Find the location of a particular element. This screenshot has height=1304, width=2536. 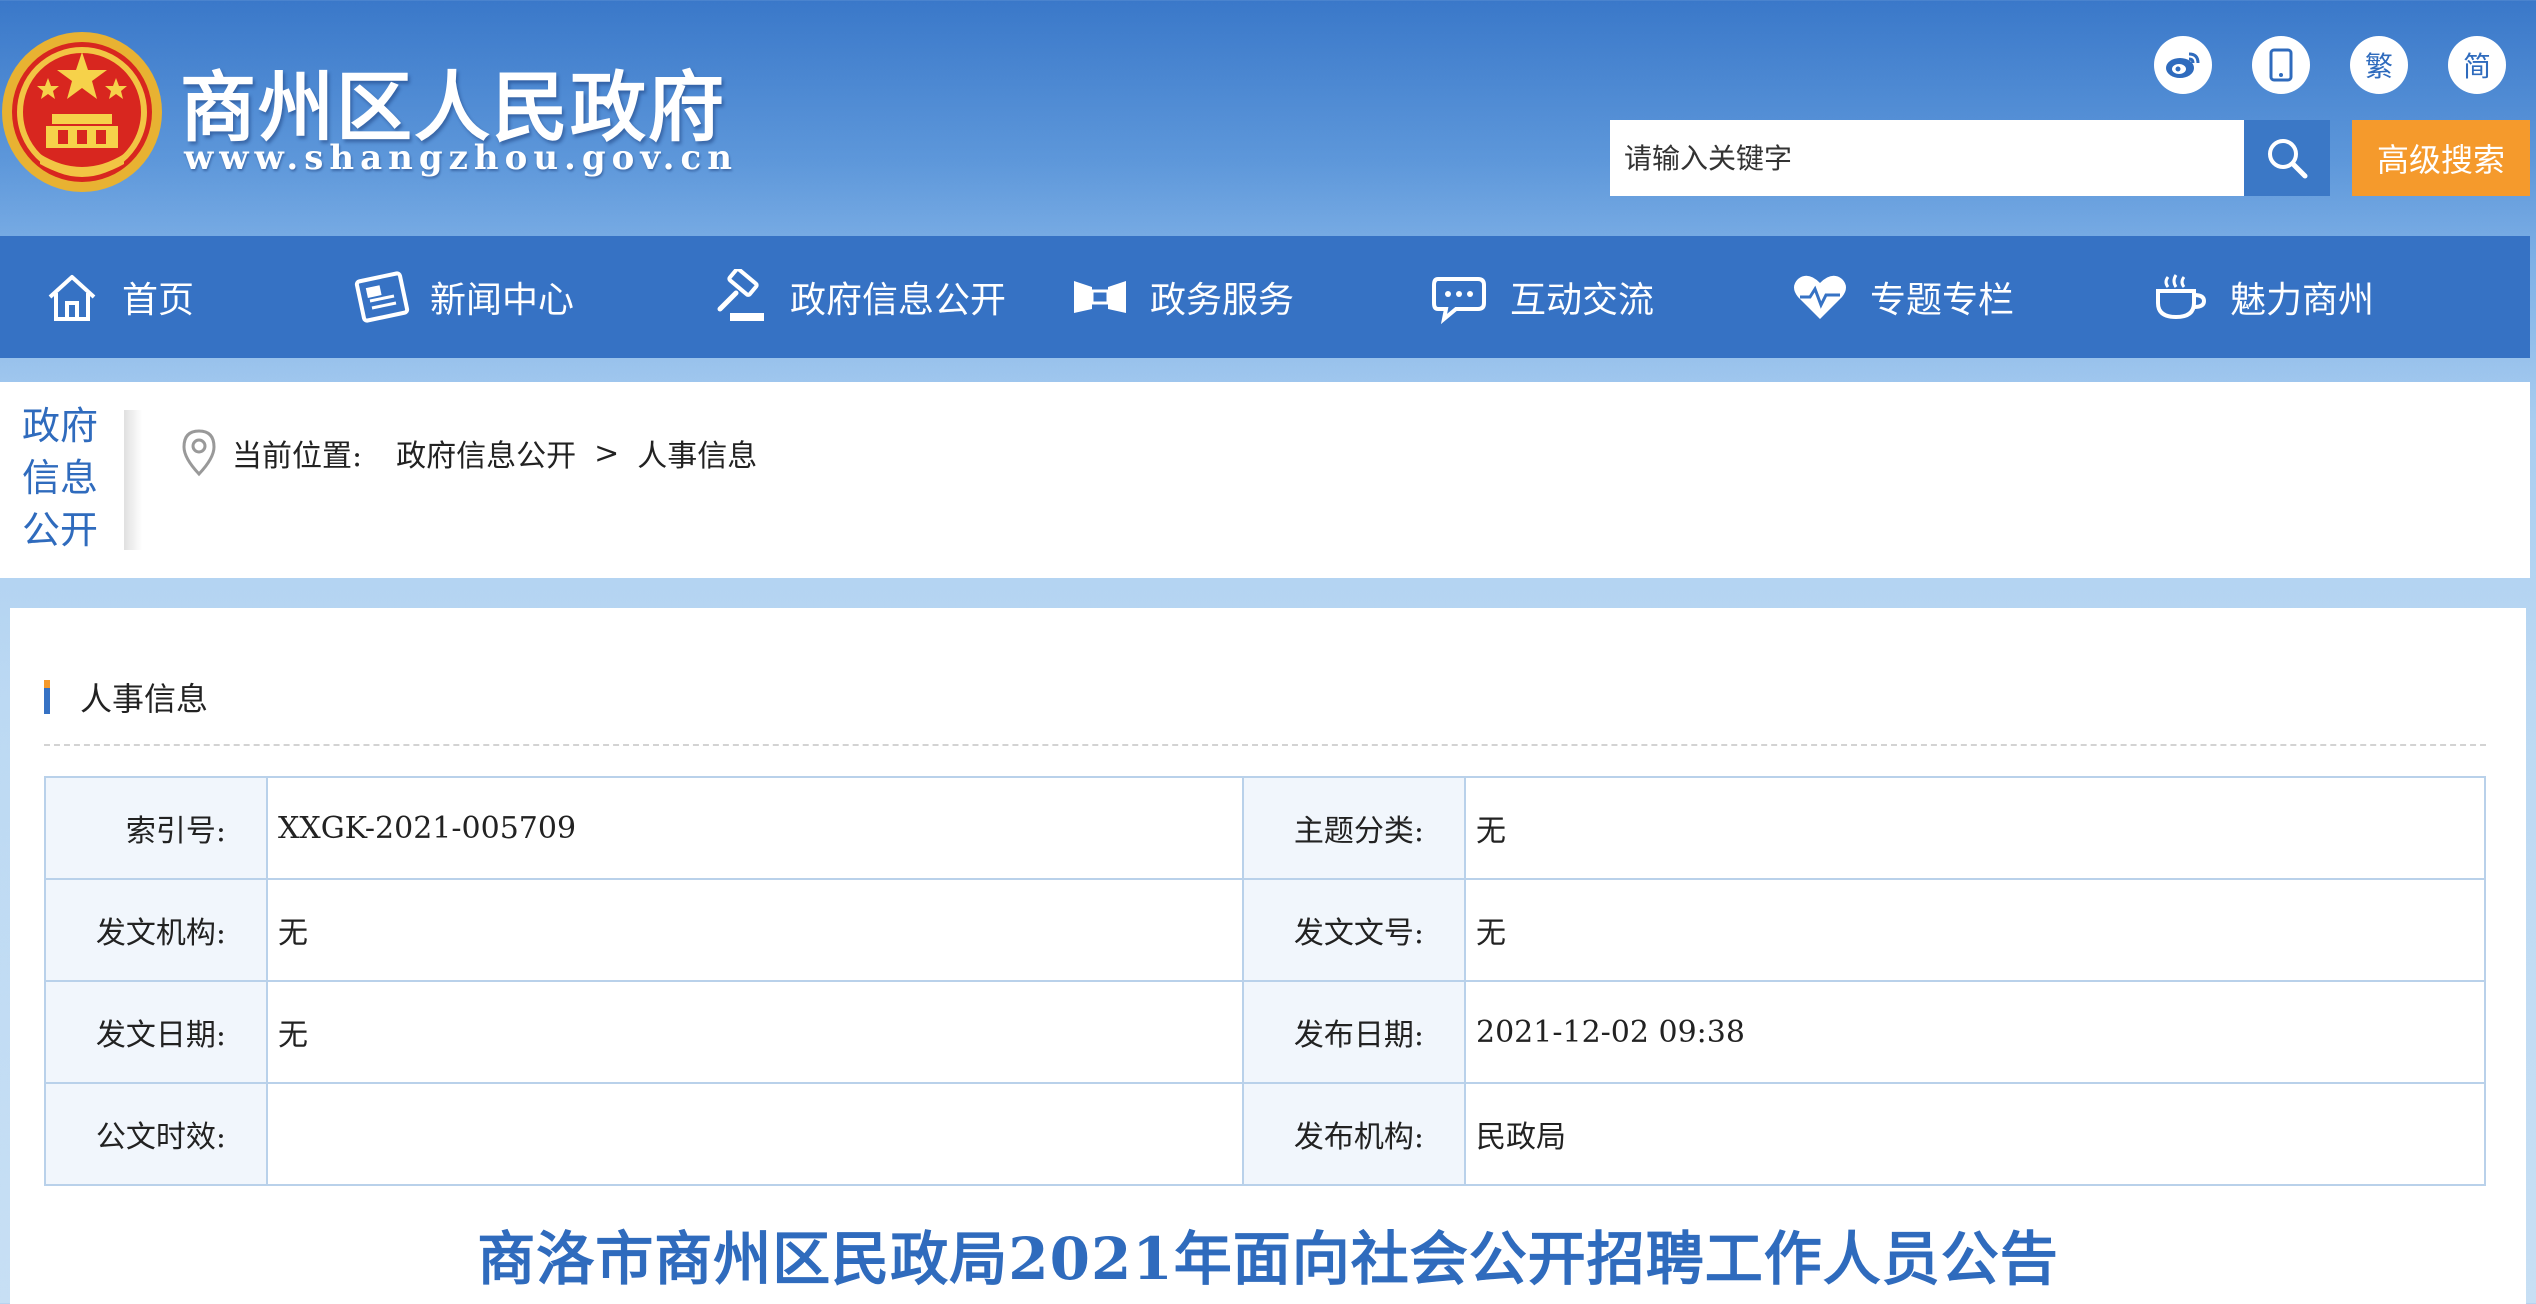

section-title-text: 人事信息 is located at coordinates (144, 699).